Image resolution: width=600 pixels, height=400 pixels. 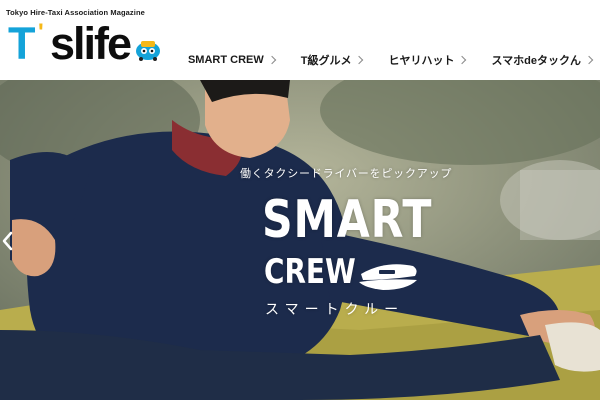 What do you see at coordinates (335, 310) in the screenshot?
I see `hero-kana: スマートクルー` at bounding box center [335, 310].